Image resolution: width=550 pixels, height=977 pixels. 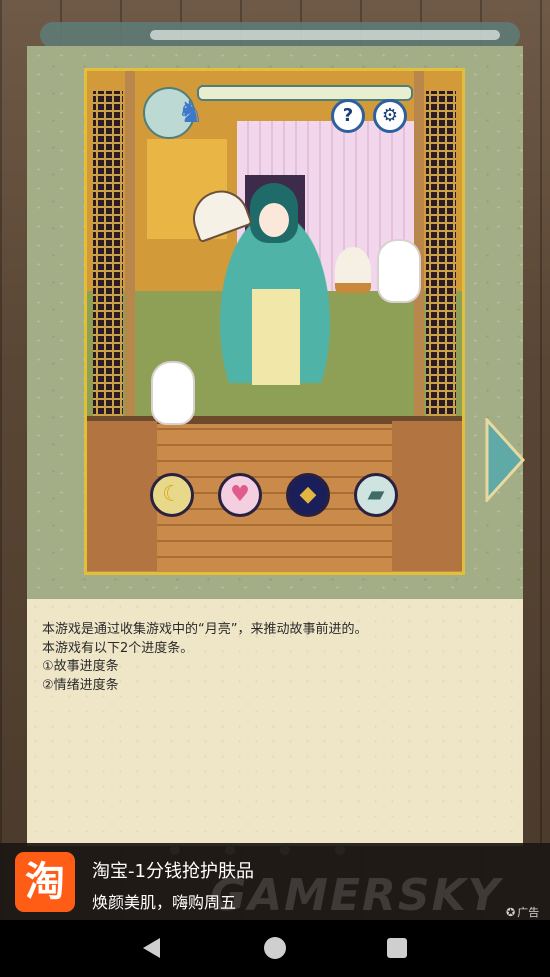 I want to click on ad-label-text: 广告, so click(x=528, y=912).